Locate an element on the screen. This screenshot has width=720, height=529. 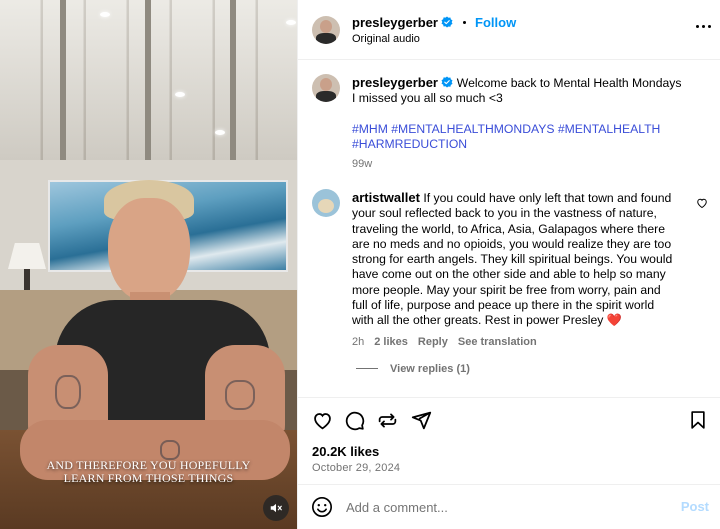
like-button is located at coordinates (322, 420).